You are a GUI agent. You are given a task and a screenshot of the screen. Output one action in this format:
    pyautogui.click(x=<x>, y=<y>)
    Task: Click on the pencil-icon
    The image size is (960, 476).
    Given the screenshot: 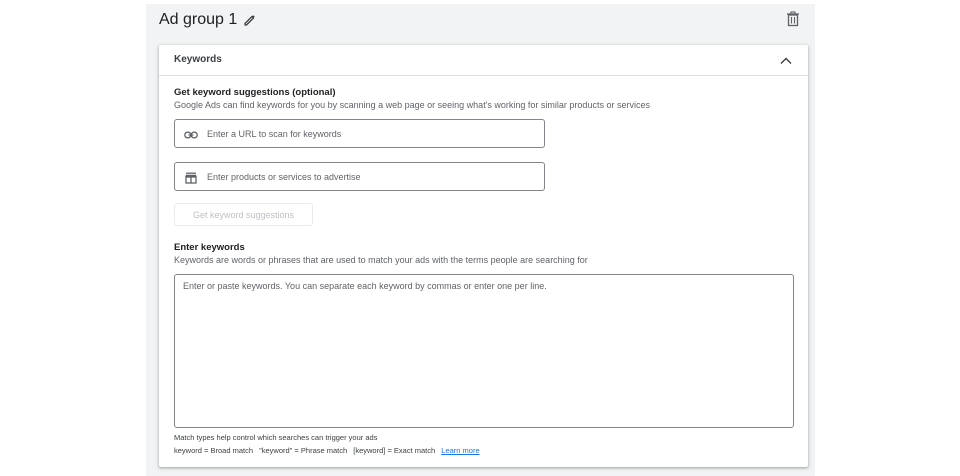 What is the action you would take?
    pyautogui.click(x=250, y=20)
    